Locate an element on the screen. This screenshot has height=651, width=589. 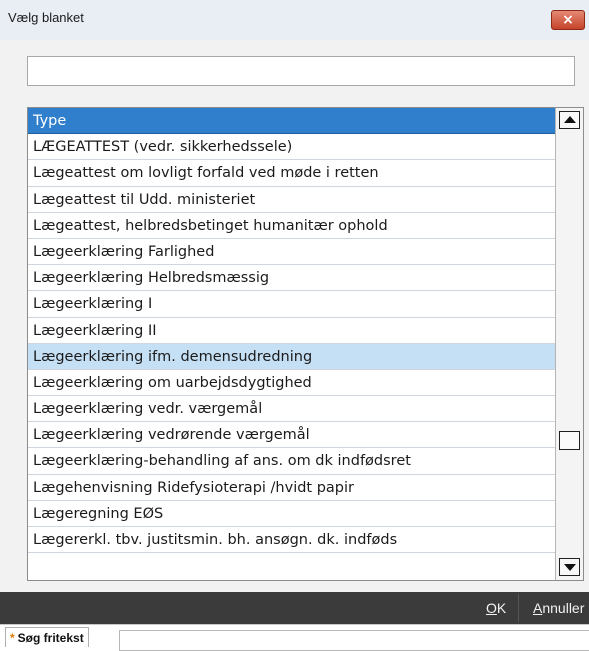
list-item: Lægeerklæring II is located at coordinates (291, 331).